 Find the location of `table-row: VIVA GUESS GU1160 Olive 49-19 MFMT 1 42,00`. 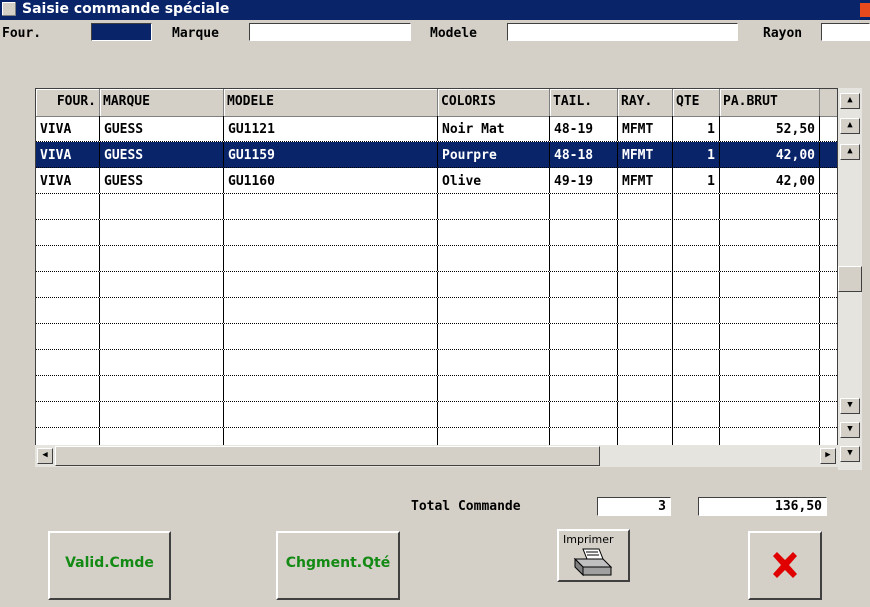

table-row: VIVA GUESS GU1160 Olive 49-19 MFMT 1 42,00 is located at coordinates (436, 181).